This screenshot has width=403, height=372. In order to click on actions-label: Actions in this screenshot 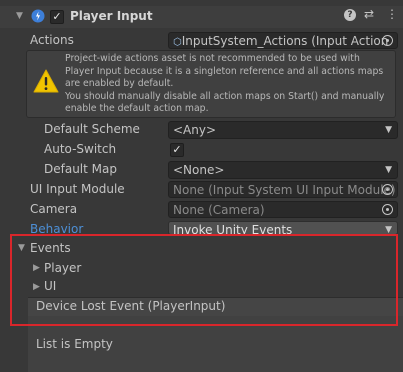, I will do `click(52, 40)`.